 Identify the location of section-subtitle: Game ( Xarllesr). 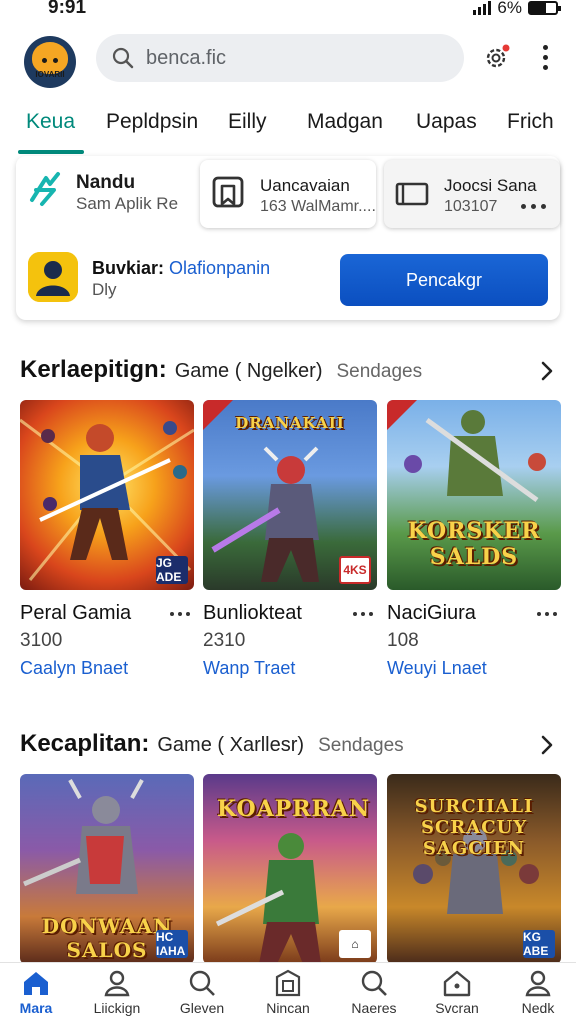
(231, 745).